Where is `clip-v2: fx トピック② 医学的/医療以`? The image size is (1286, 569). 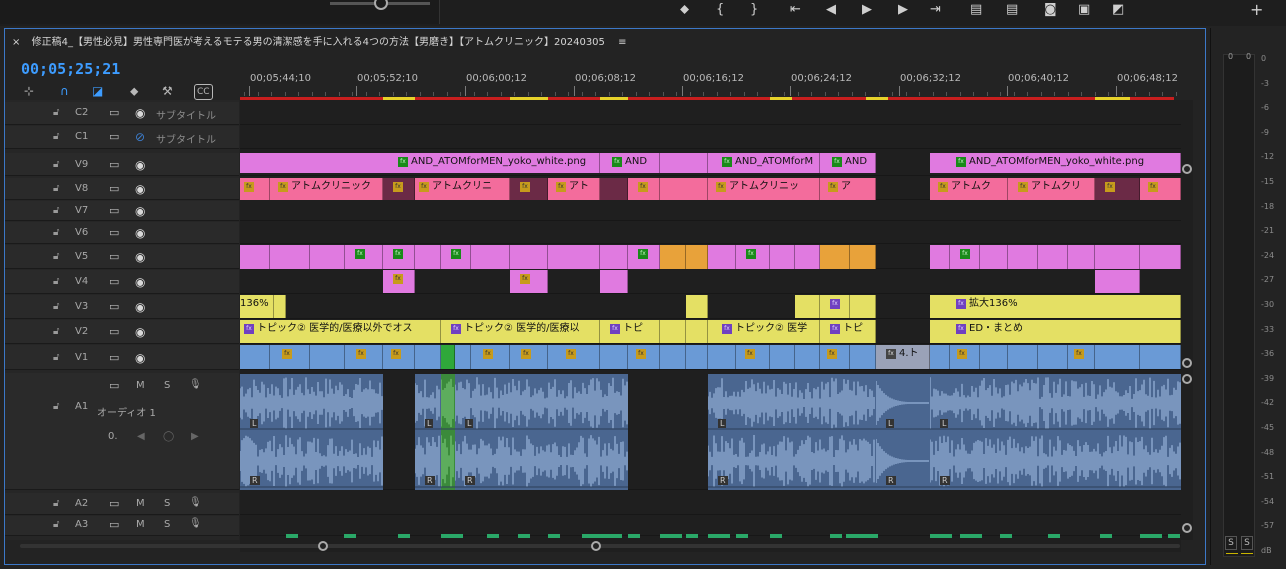
clip-v2: fx トピック② 医学的/医療以 is located at coordinates (520, 331).